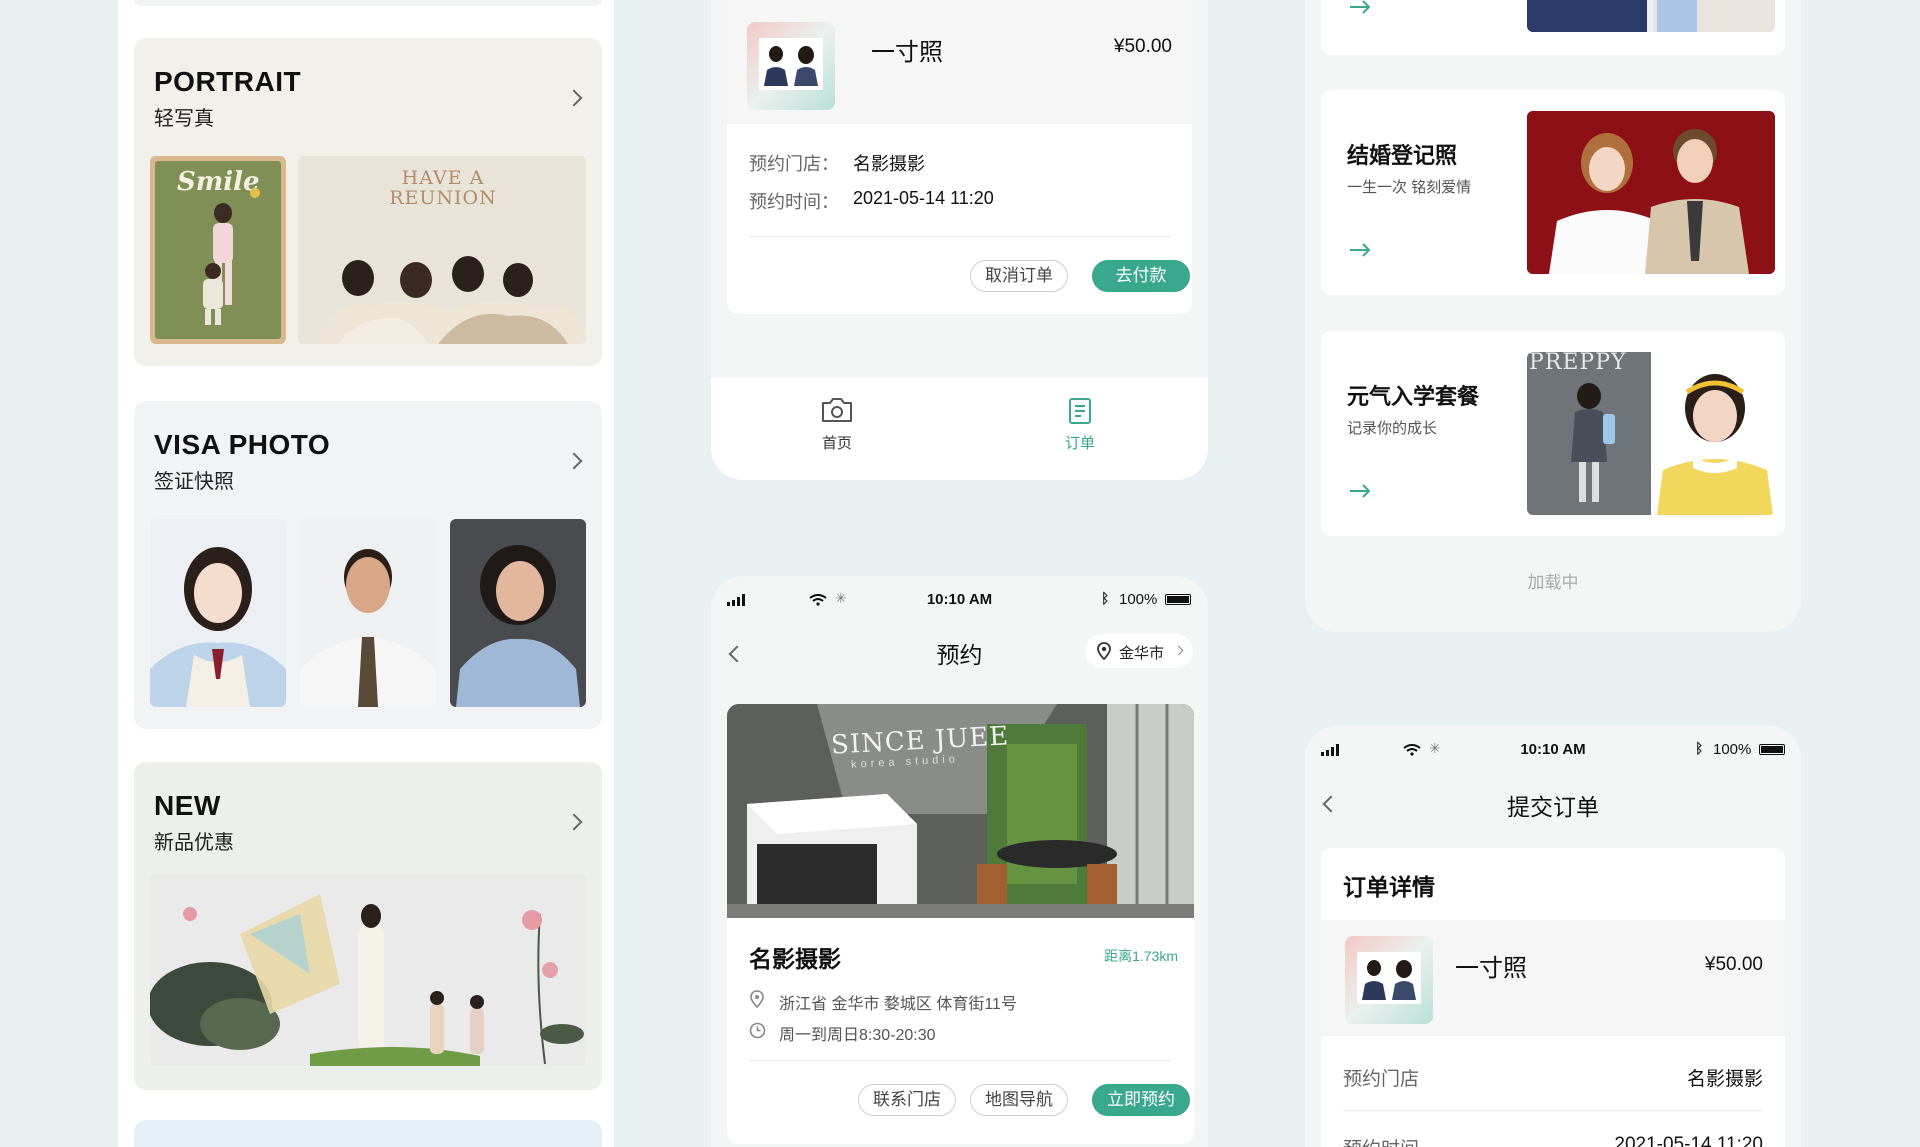 The height and width of the screenshot is (1147, 1920). Describe the element at coordinates (837, 410) in the screenshot. I see `camera-icon` at that location.